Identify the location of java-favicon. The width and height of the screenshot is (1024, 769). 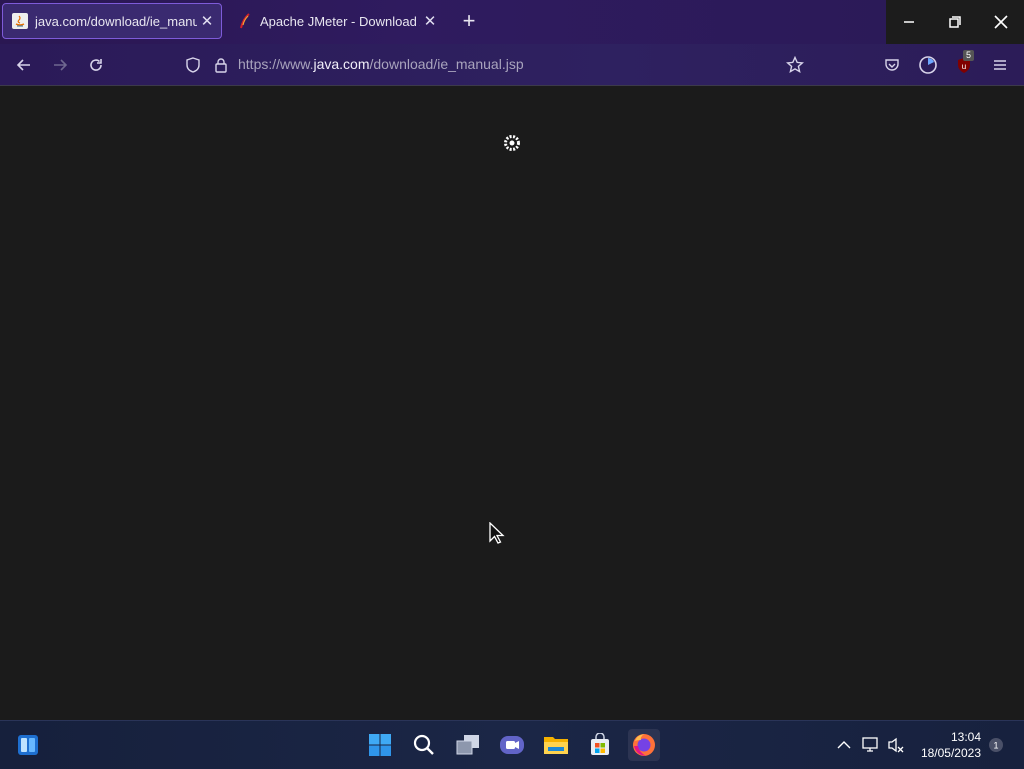
(20, 21).